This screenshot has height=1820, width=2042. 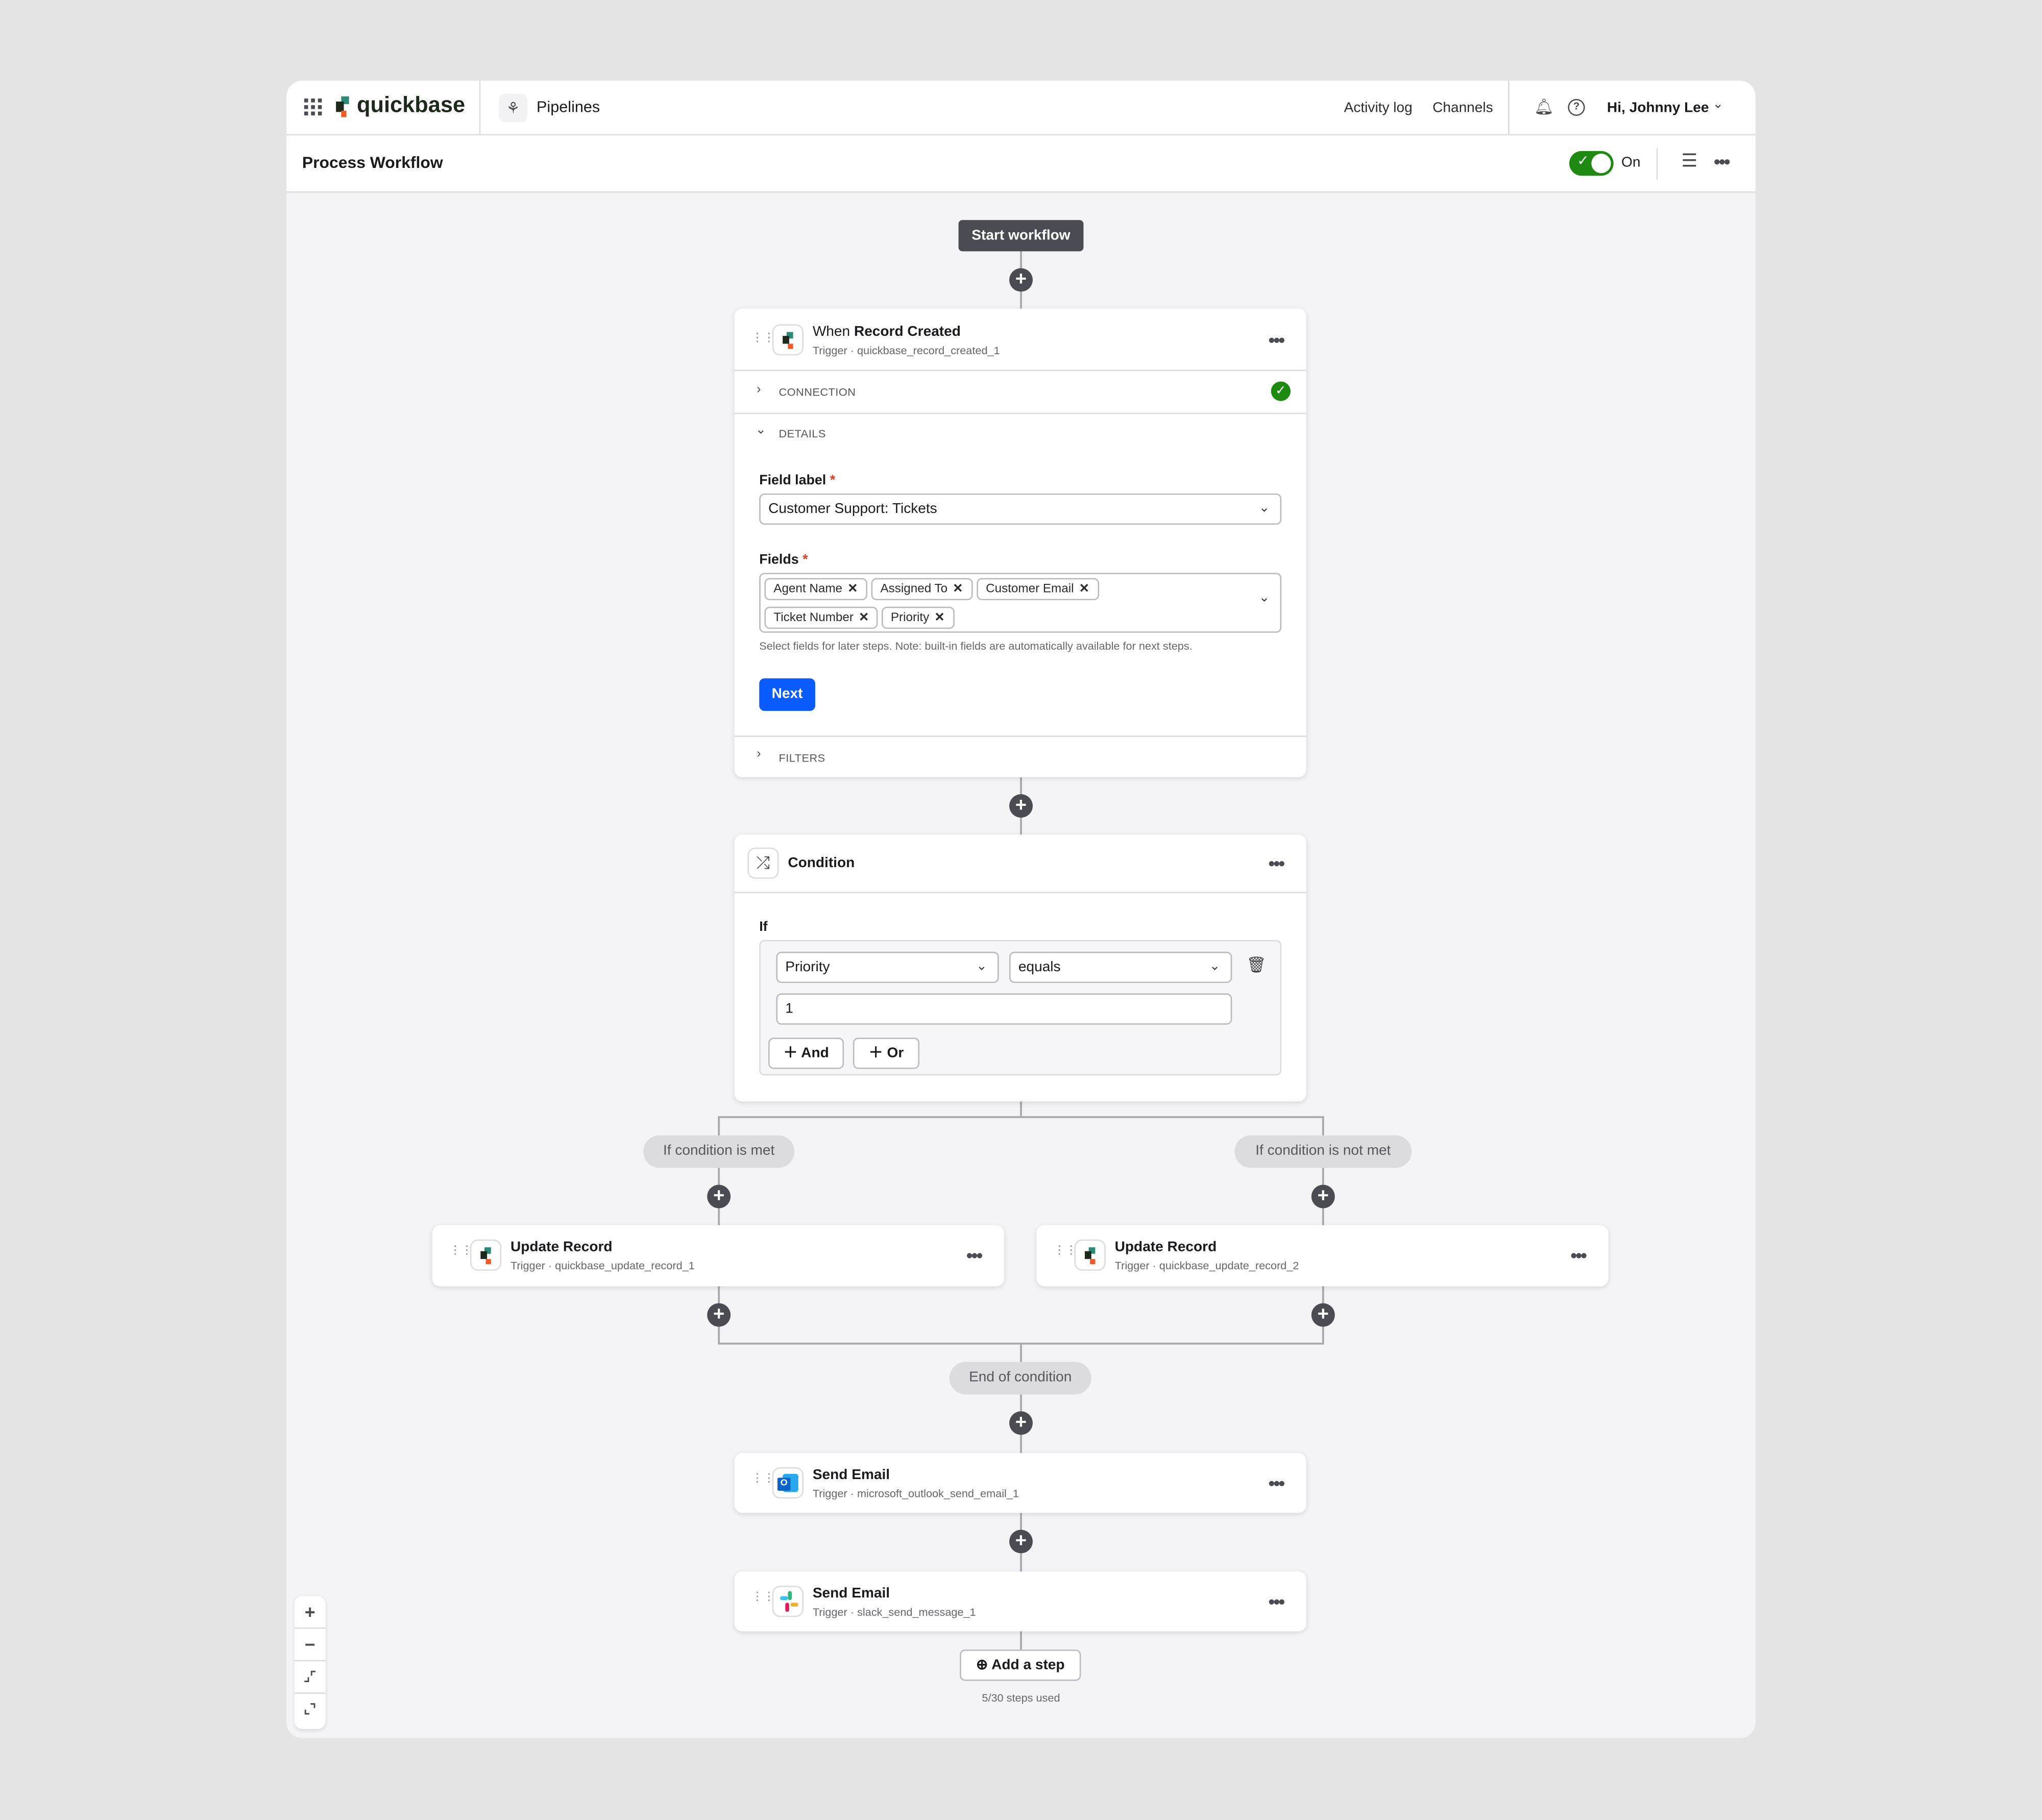 What do you see at coordinates (1020, 757) in the screenshot?
I see `filters-section-toggle: › FILTERS` at bounding box center [1020, 757].